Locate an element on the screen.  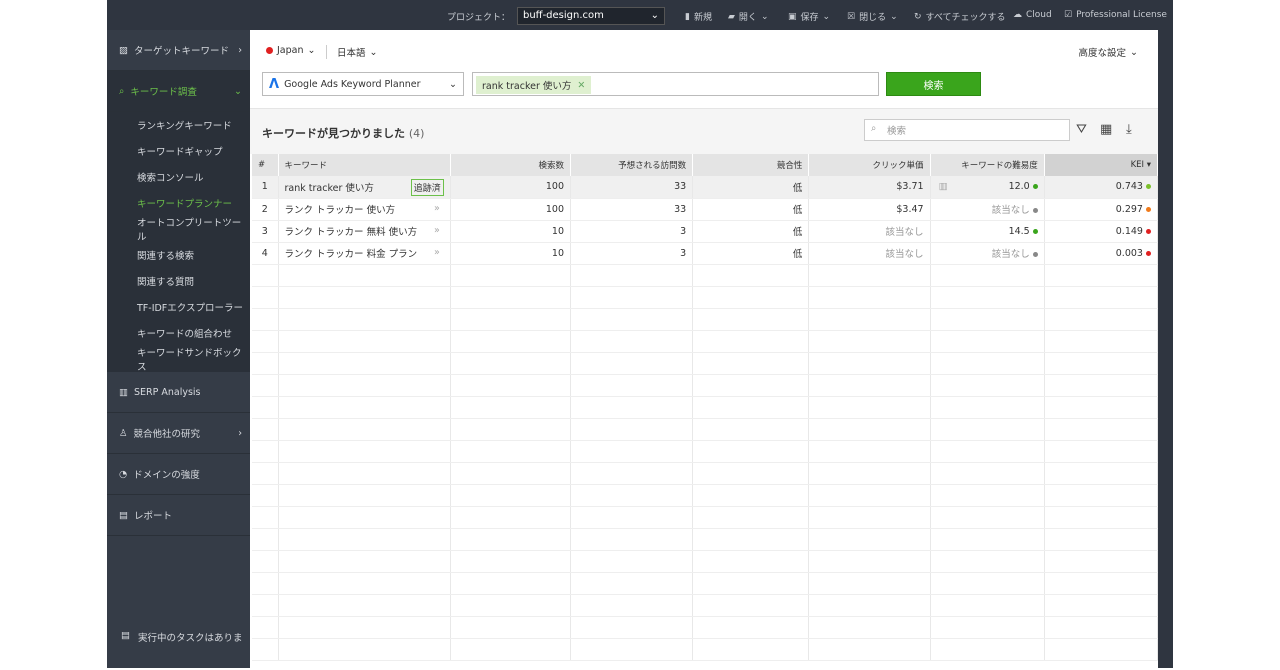
folder-icon: ▰ is located at coordinates (731, 16).